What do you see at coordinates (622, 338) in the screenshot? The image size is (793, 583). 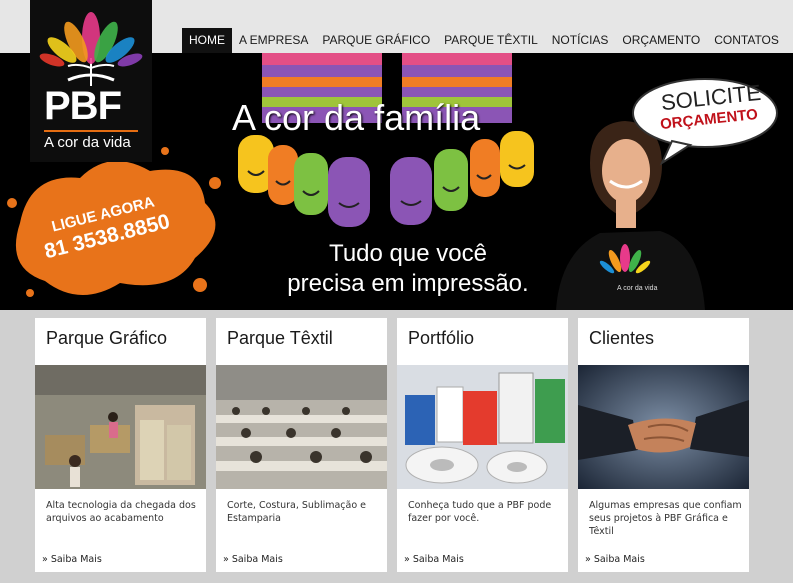 I see `card-title: Clientes` at bounding box center [622, 338].